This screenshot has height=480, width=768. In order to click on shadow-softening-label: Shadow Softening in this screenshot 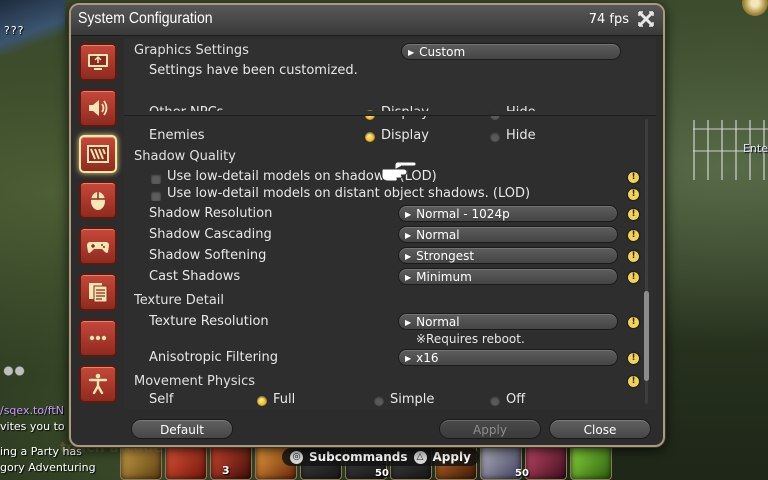, I will do `click(208, 255)`.